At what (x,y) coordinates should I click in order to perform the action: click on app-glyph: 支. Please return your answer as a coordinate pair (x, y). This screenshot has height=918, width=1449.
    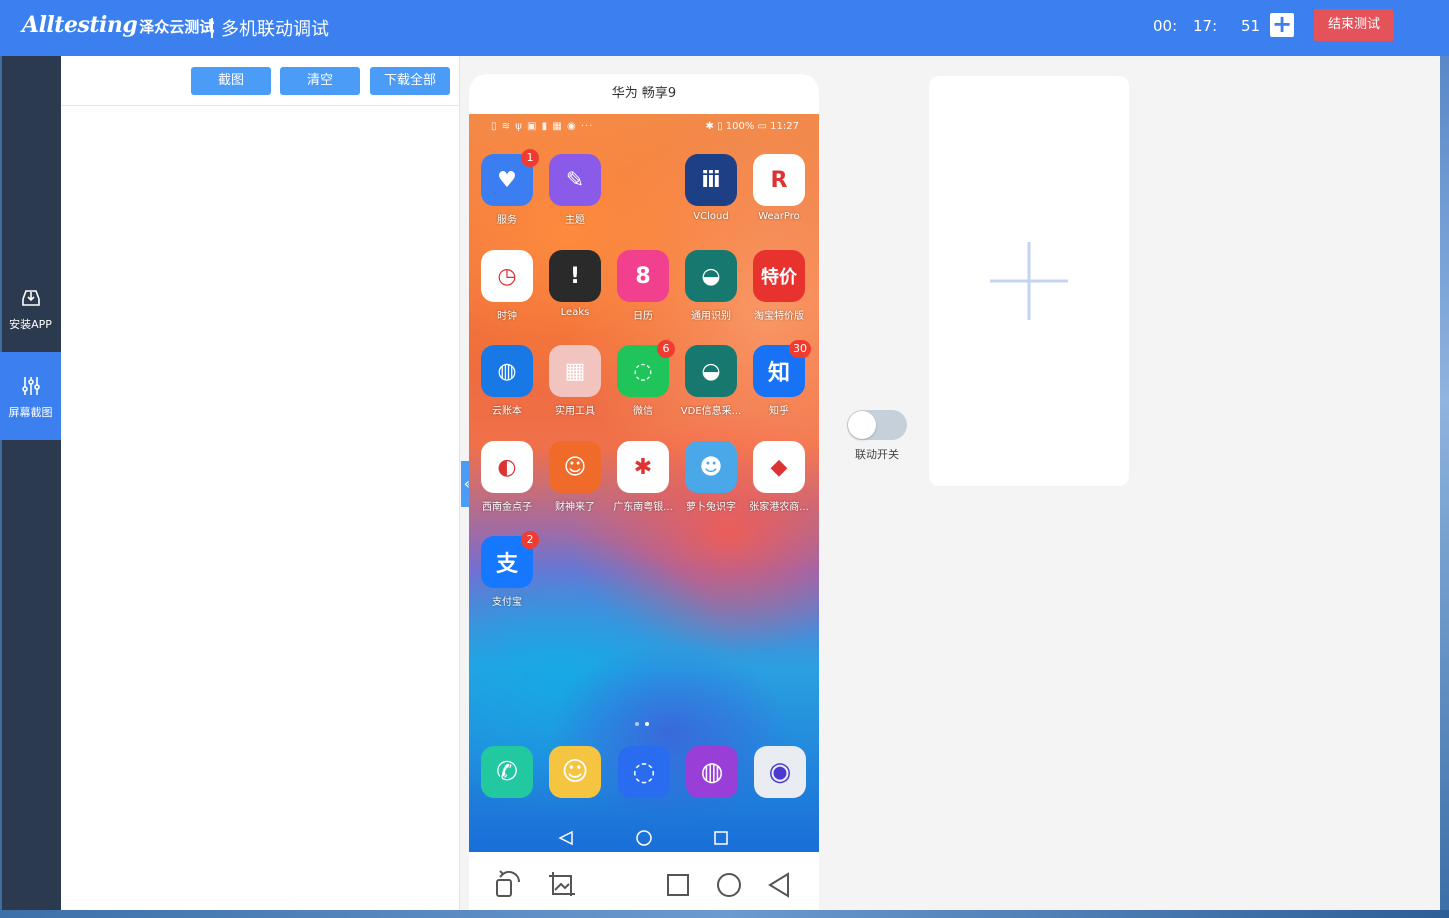
    Looking at the image, I should click on (506, 564).